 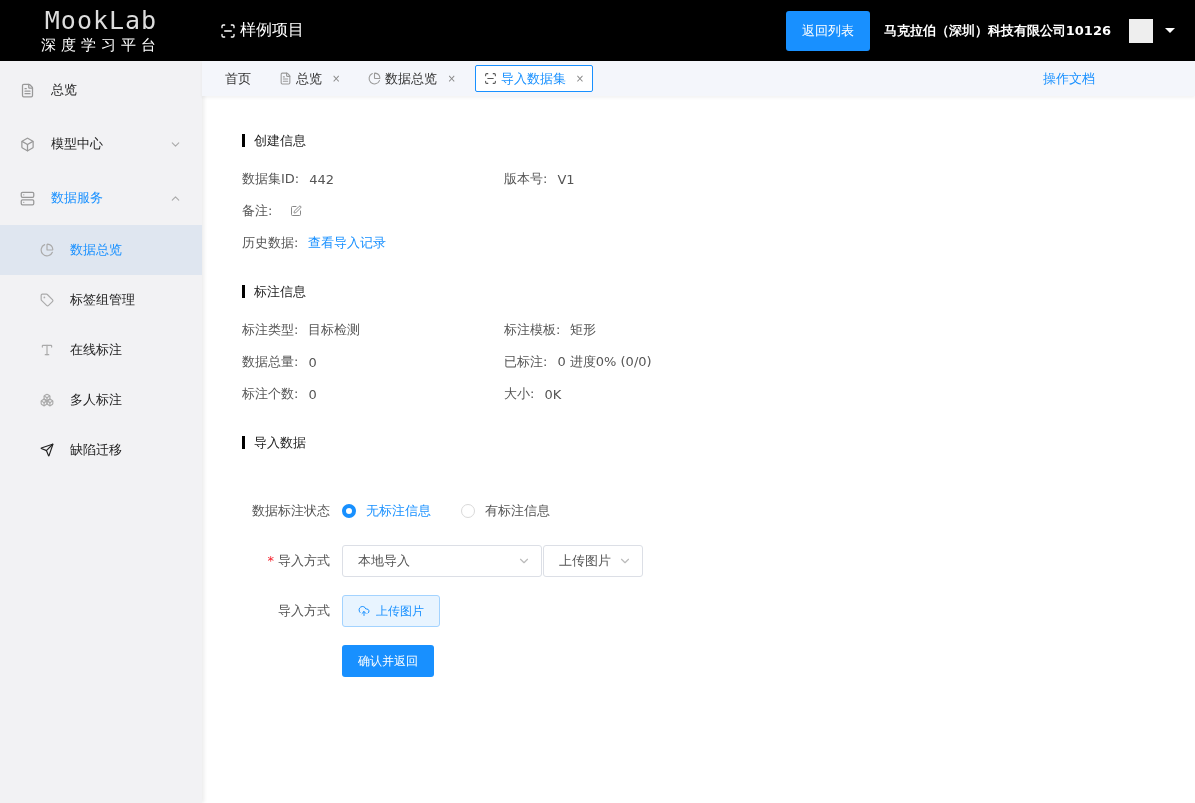 What do you see at coordinates (310, 78) in the screenshot?
I see `tab: 总览 ×` at bounding box center [310, 78].